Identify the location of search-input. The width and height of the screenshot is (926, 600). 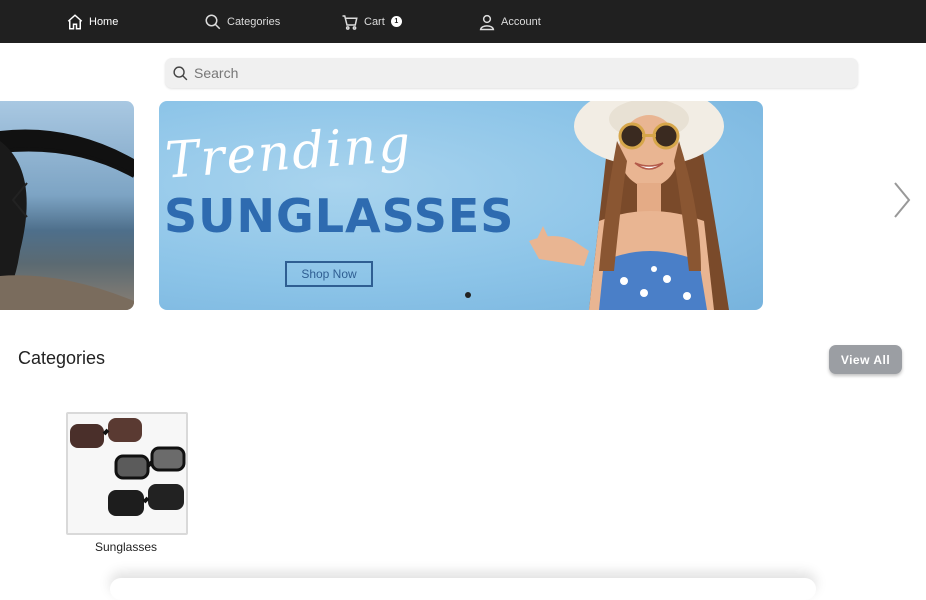
(525, 73).